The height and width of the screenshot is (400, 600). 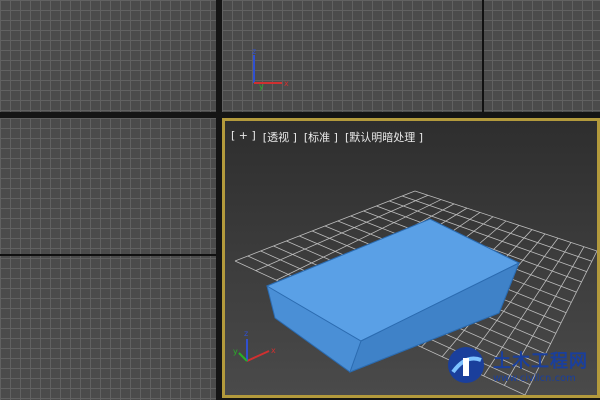 I want to click on watermark-logo-icon, so click(x=466, y=365).